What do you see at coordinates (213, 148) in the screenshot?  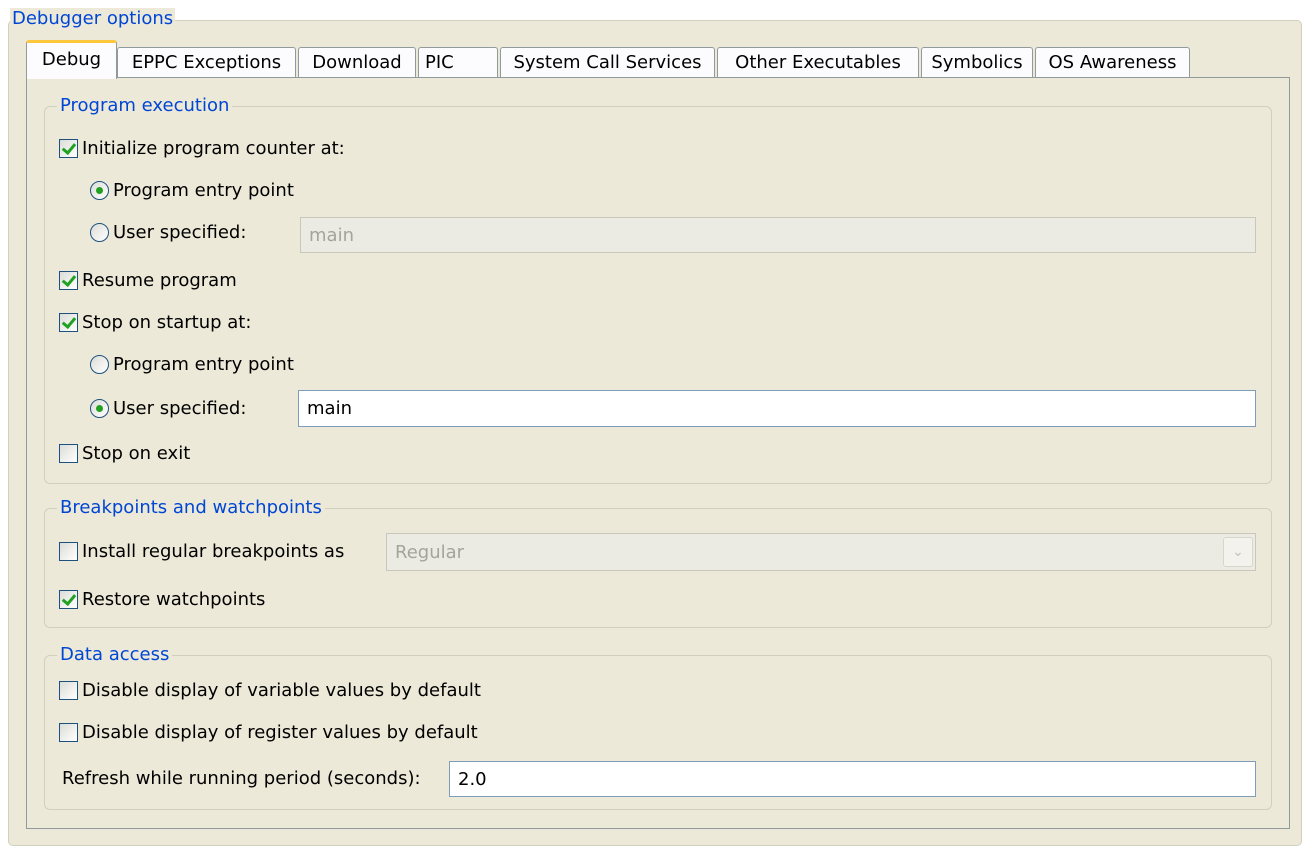 I see `init-pc-label: Initialize program counter at:` at bounding box center [213, 148].